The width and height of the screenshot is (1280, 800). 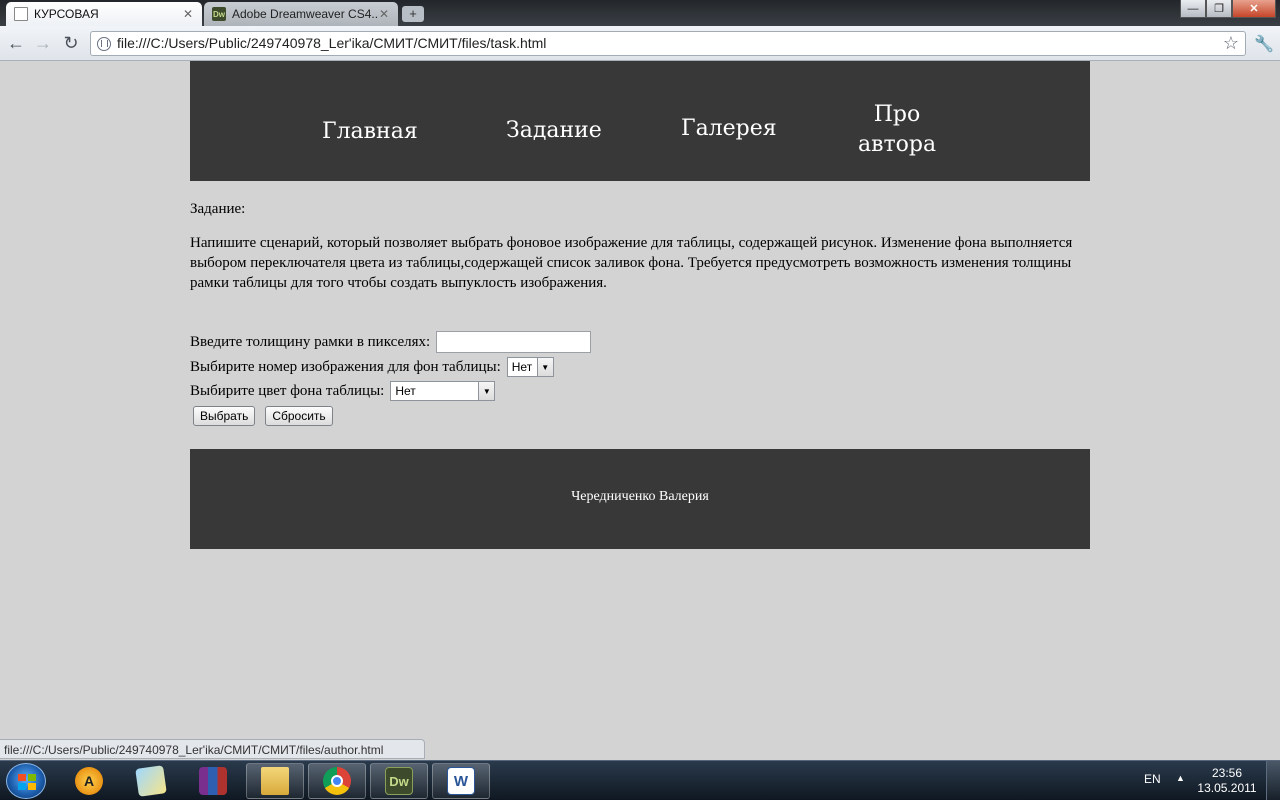 What do you see at coordinates (1152, 779) in the screenshot?
I see `language-indicator: EN` at bounding box center [1152, 779].